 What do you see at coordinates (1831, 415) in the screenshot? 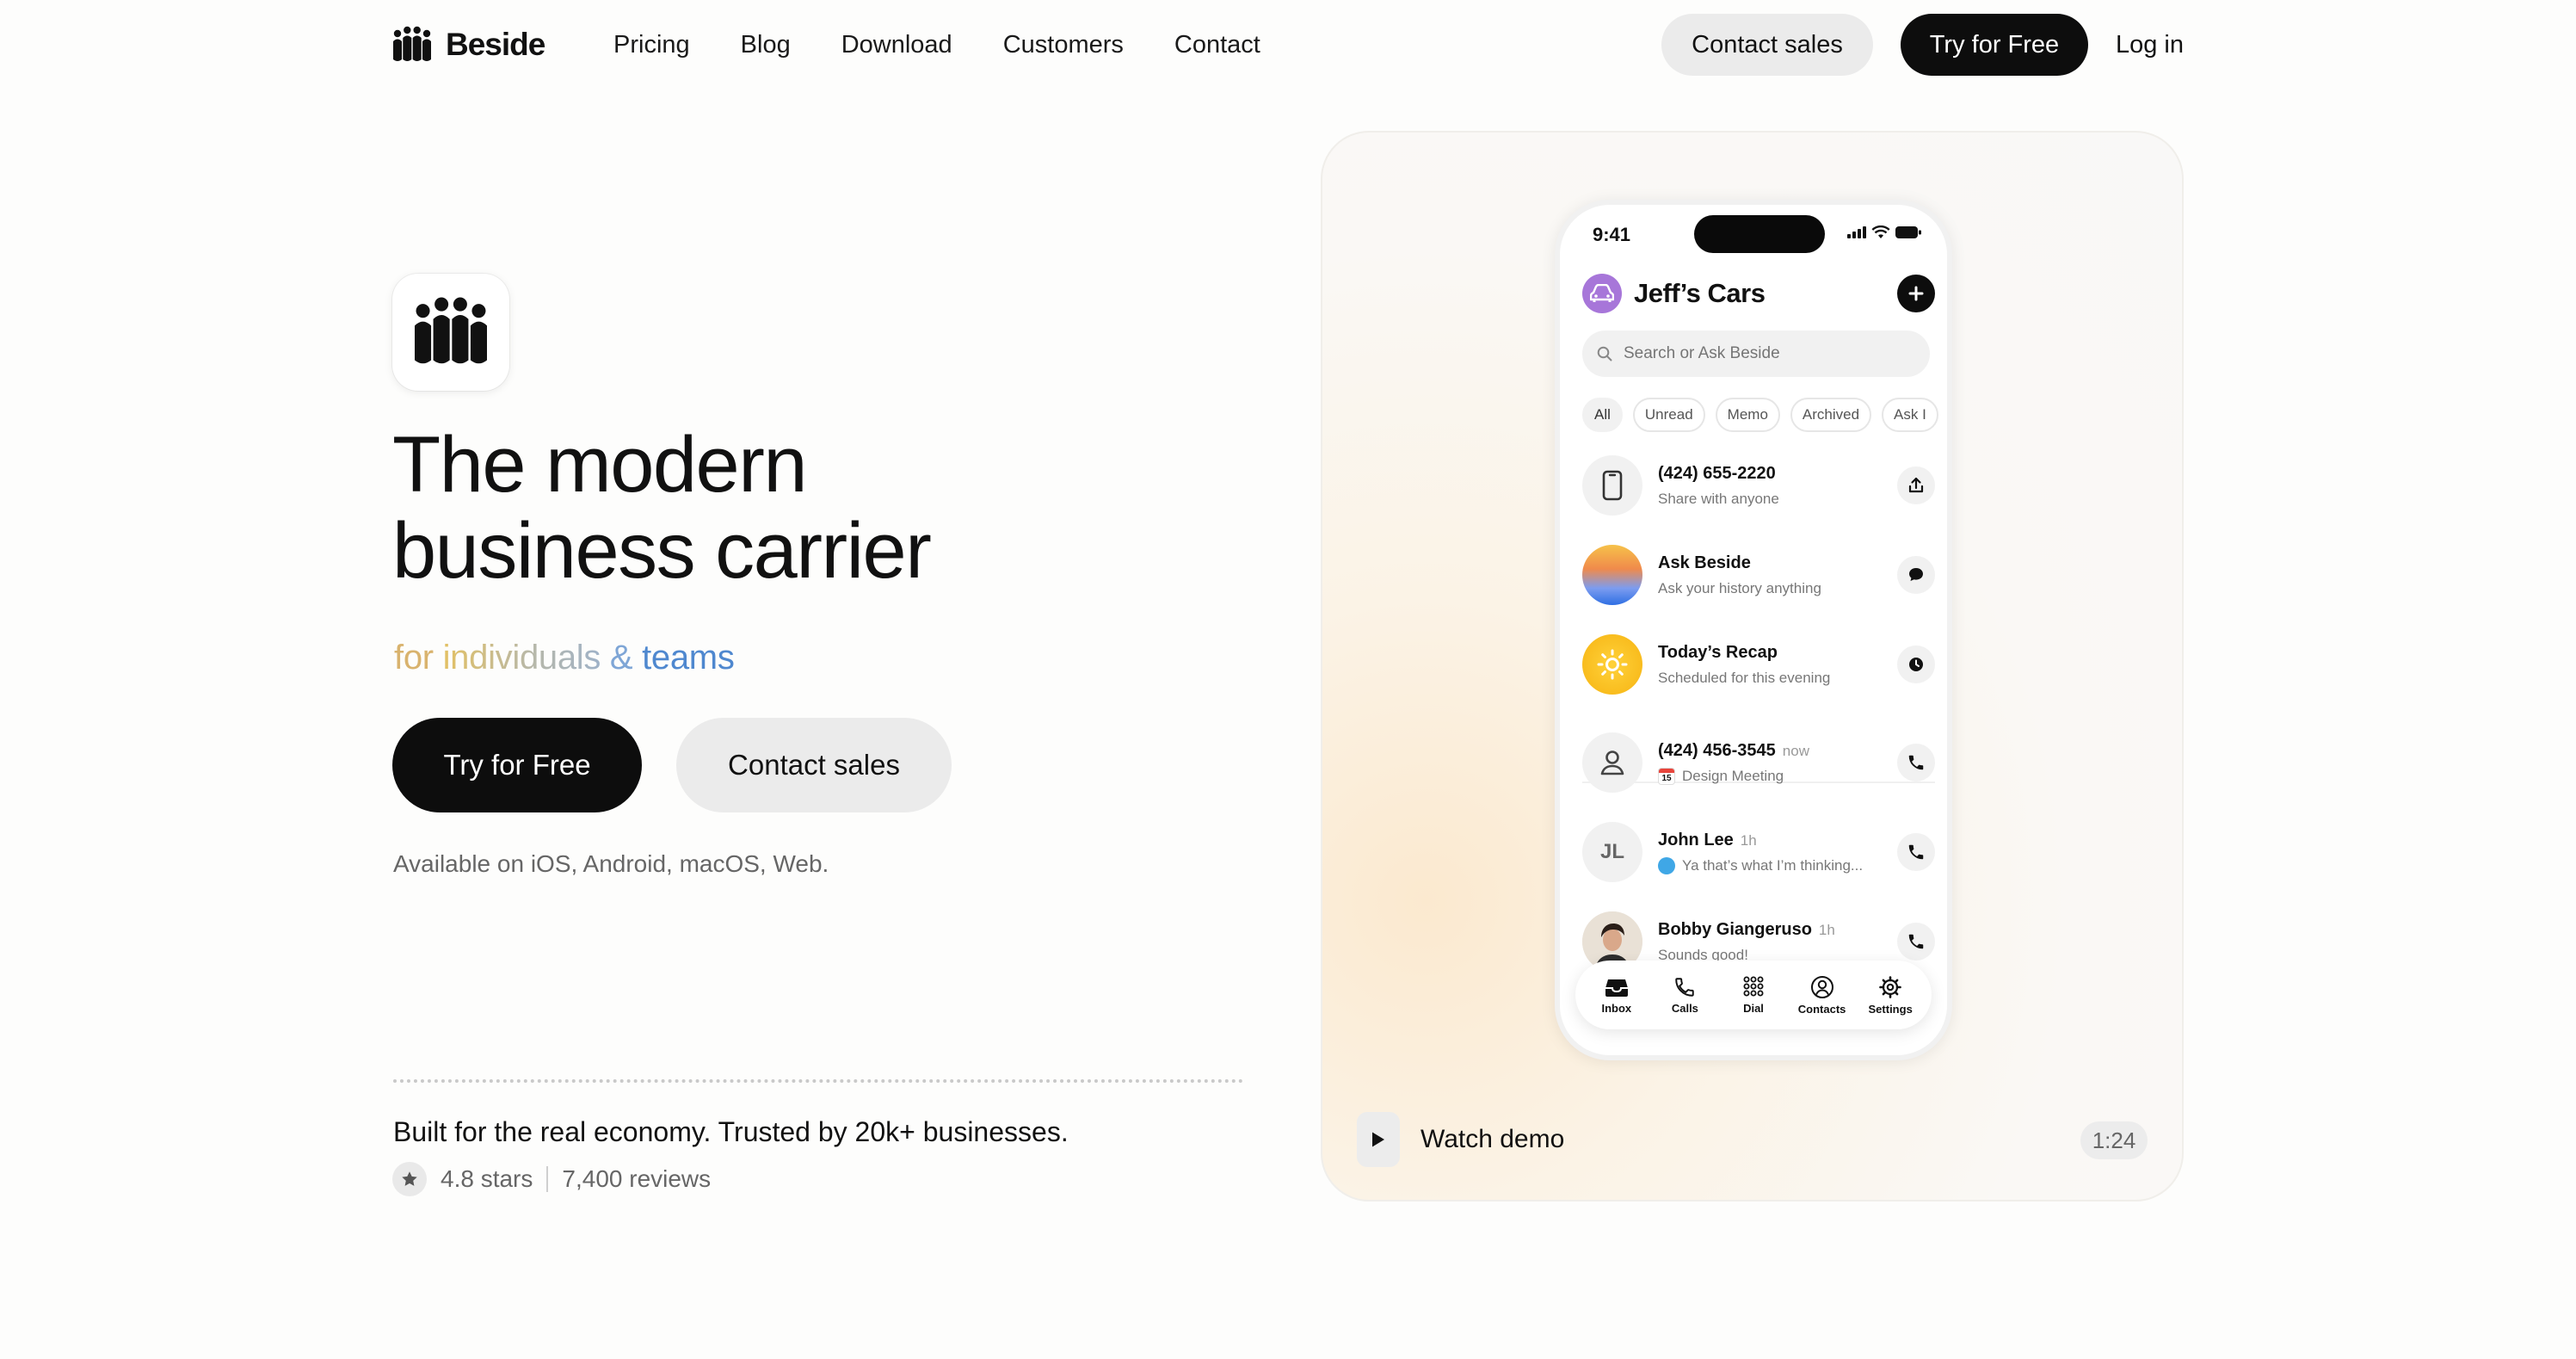
I see `chip-archived: Archived` at bounding box center [1831, 415].